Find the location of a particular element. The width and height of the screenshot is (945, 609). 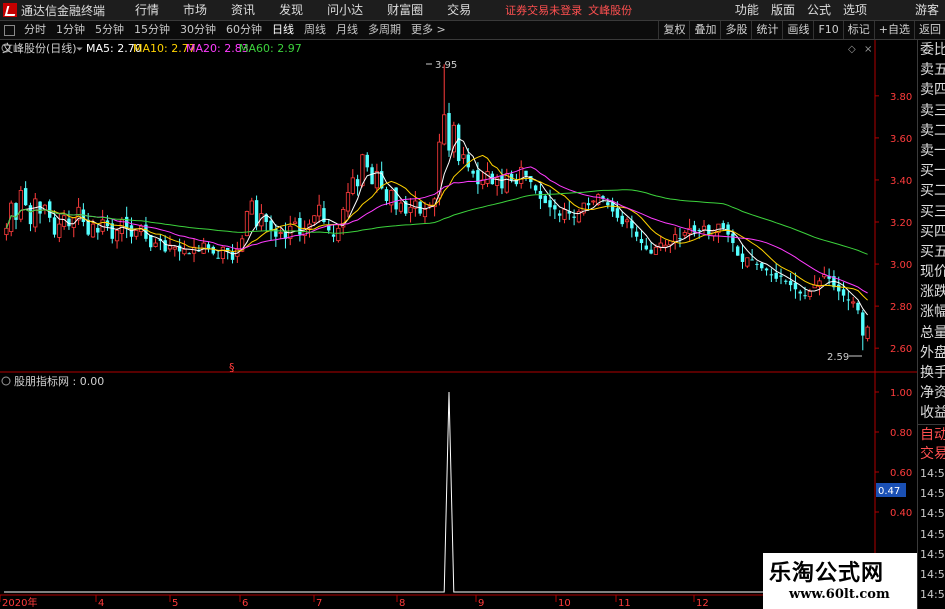

indicator-label: 股朋指标网 : 0.00 is located at coordinates (59, 381).